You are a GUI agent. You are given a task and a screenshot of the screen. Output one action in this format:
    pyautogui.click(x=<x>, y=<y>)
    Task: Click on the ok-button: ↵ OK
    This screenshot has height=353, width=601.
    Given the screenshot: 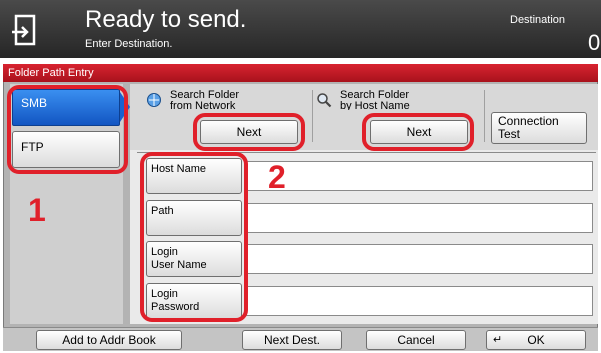 What is the action you would take?
    pyautogui.click(x=536, y=340)
    